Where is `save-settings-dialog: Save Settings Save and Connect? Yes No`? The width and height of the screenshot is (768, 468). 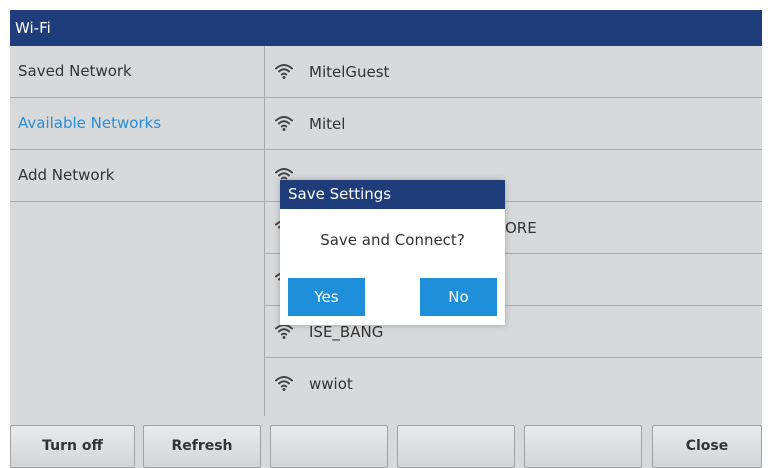
save-settings-dialog: Save Settings Save and Connect? Yes No is located at coordinates (392, 252).